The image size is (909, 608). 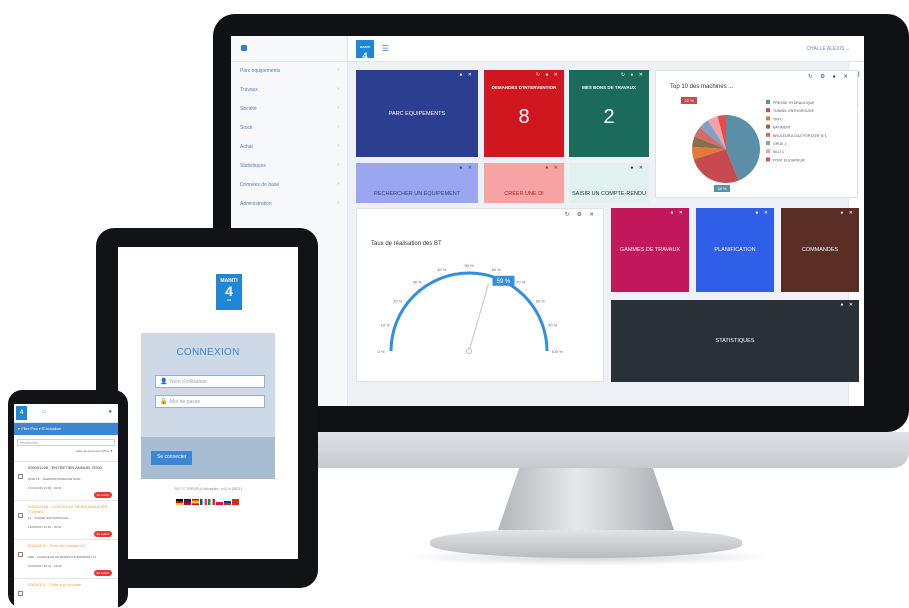 I want to click on user-menu: CHALLE ALEXIS ⌄, so click(x=828, y=49).